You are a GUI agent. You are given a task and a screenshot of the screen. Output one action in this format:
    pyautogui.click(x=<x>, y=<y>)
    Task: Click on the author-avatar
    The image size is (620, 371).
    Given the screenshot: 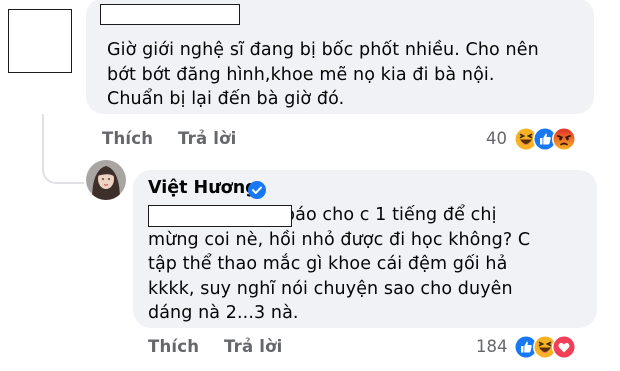 What is the action you would take?
    pyautogui.click(x=106, y=180)
    